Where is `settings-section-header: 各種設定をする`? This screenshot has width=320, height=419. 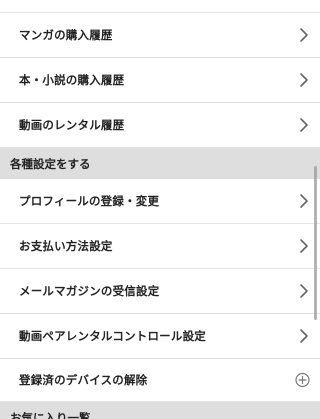 settings-section-header: 各種設定をする is located at coordinates (160, 163).